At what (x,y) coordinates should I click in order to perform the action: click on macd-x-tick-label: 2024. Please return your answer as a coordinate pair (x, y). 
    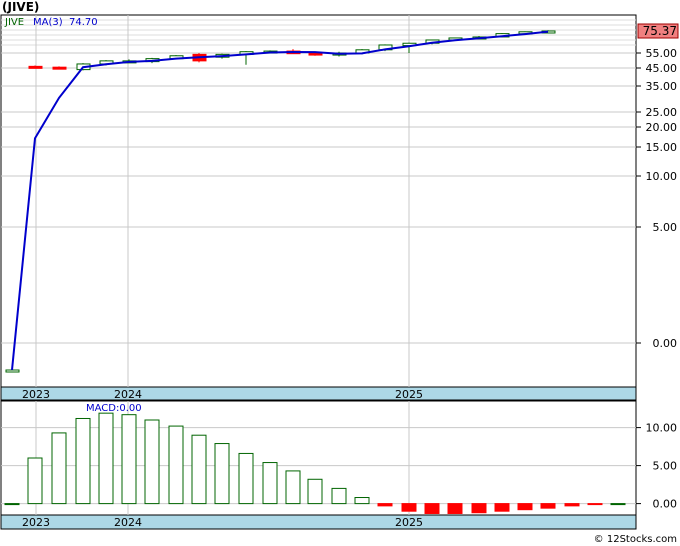
    Looking at the image, I should click on (128, 522).